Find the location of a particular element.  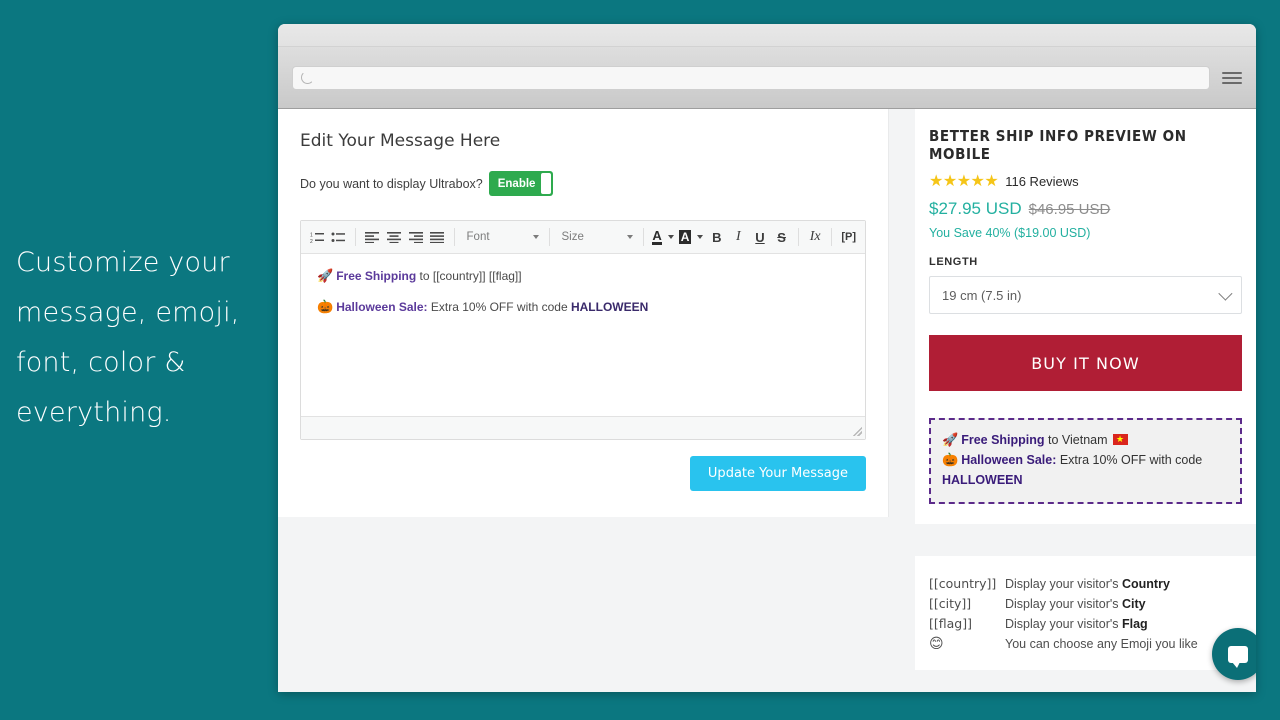

background-color-icon: A is located at coordinates (685, 237).